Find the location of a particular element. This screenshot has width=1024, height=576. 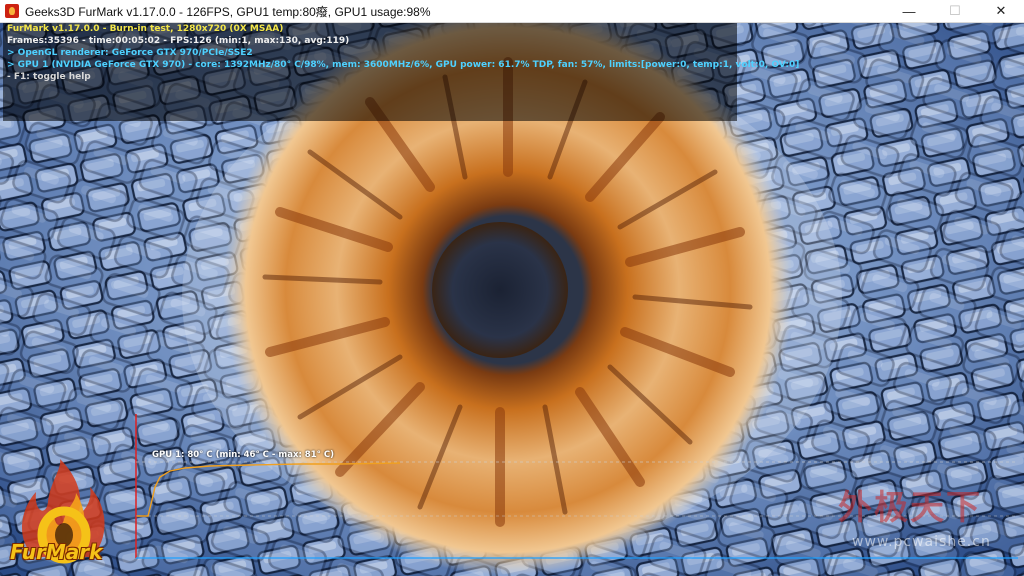

maximize-button: ☐ is located at coordinates (955, 11).